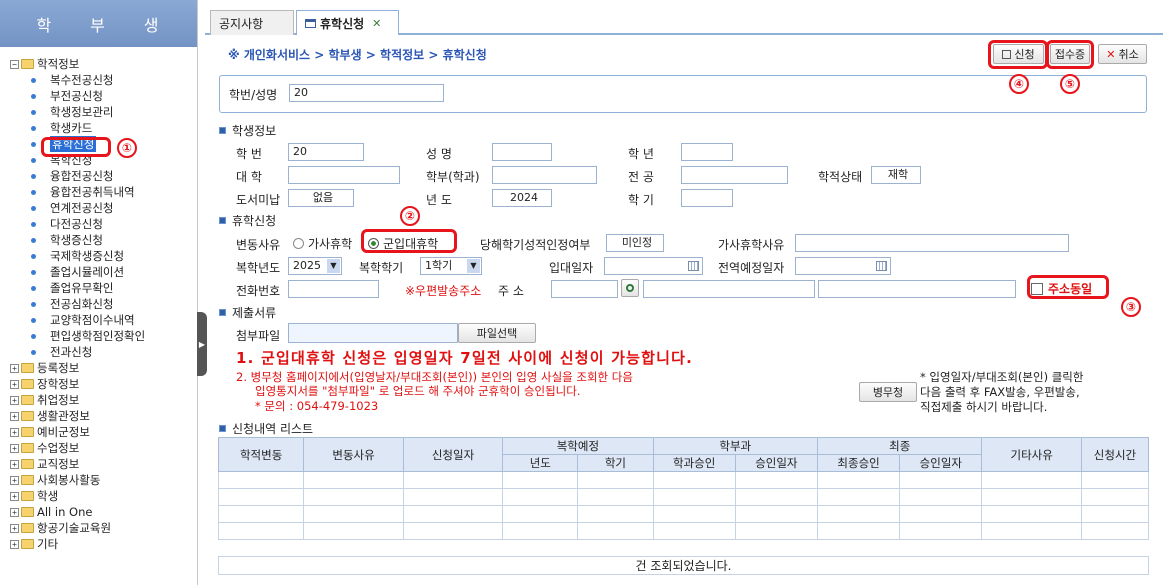 This screenshot has height=585, width=1163. What do you see at coordinates (858, 463) in the screenshot?
I see `col-header: 최종승인` at bounding box center [858, 463].